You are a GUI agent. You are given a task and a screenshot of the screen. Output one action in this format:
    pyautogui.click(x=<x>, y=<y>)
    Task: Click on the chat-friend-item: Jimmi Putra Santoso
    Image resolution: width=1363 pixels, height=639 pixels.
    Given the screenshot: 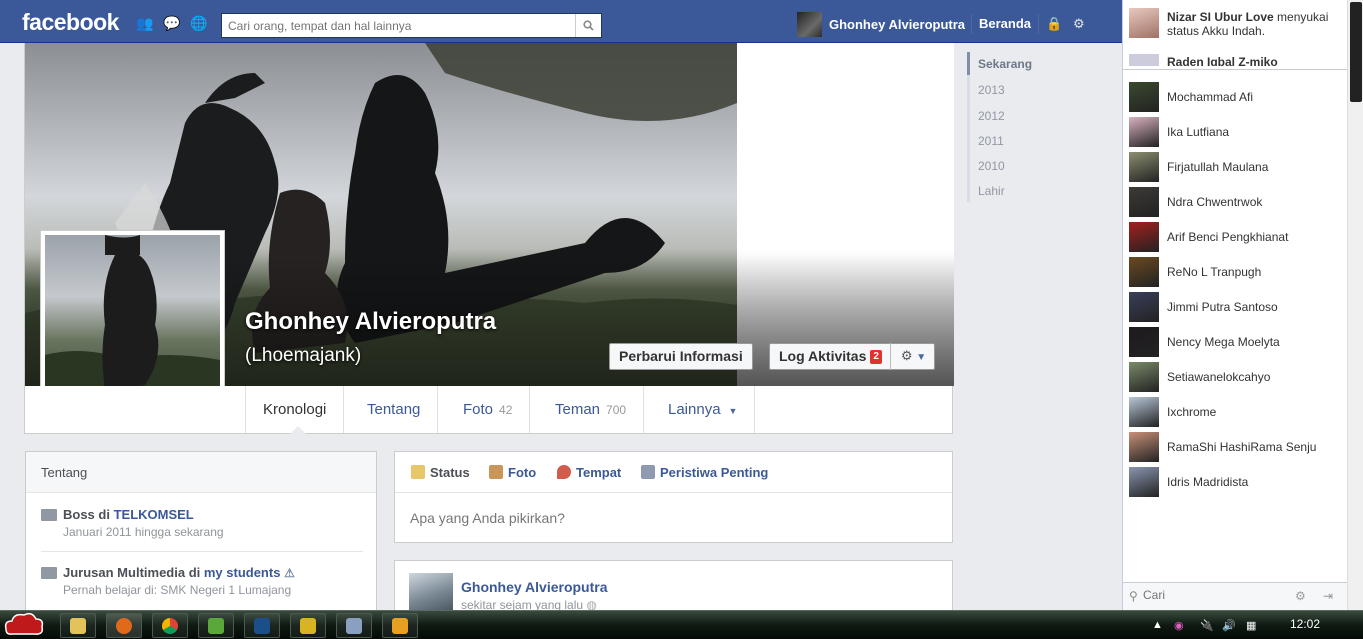 What is the action you would take?
    pyautogui.click(x=1235, y=307)
    